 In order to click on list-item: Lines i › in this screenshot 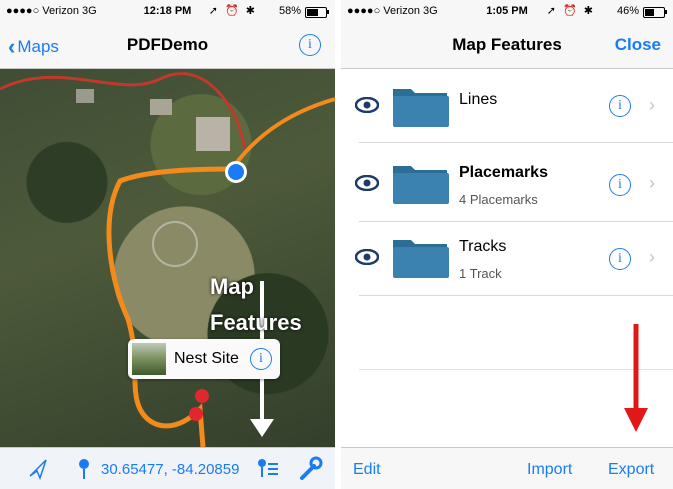, I will do `click(507, 106)`.